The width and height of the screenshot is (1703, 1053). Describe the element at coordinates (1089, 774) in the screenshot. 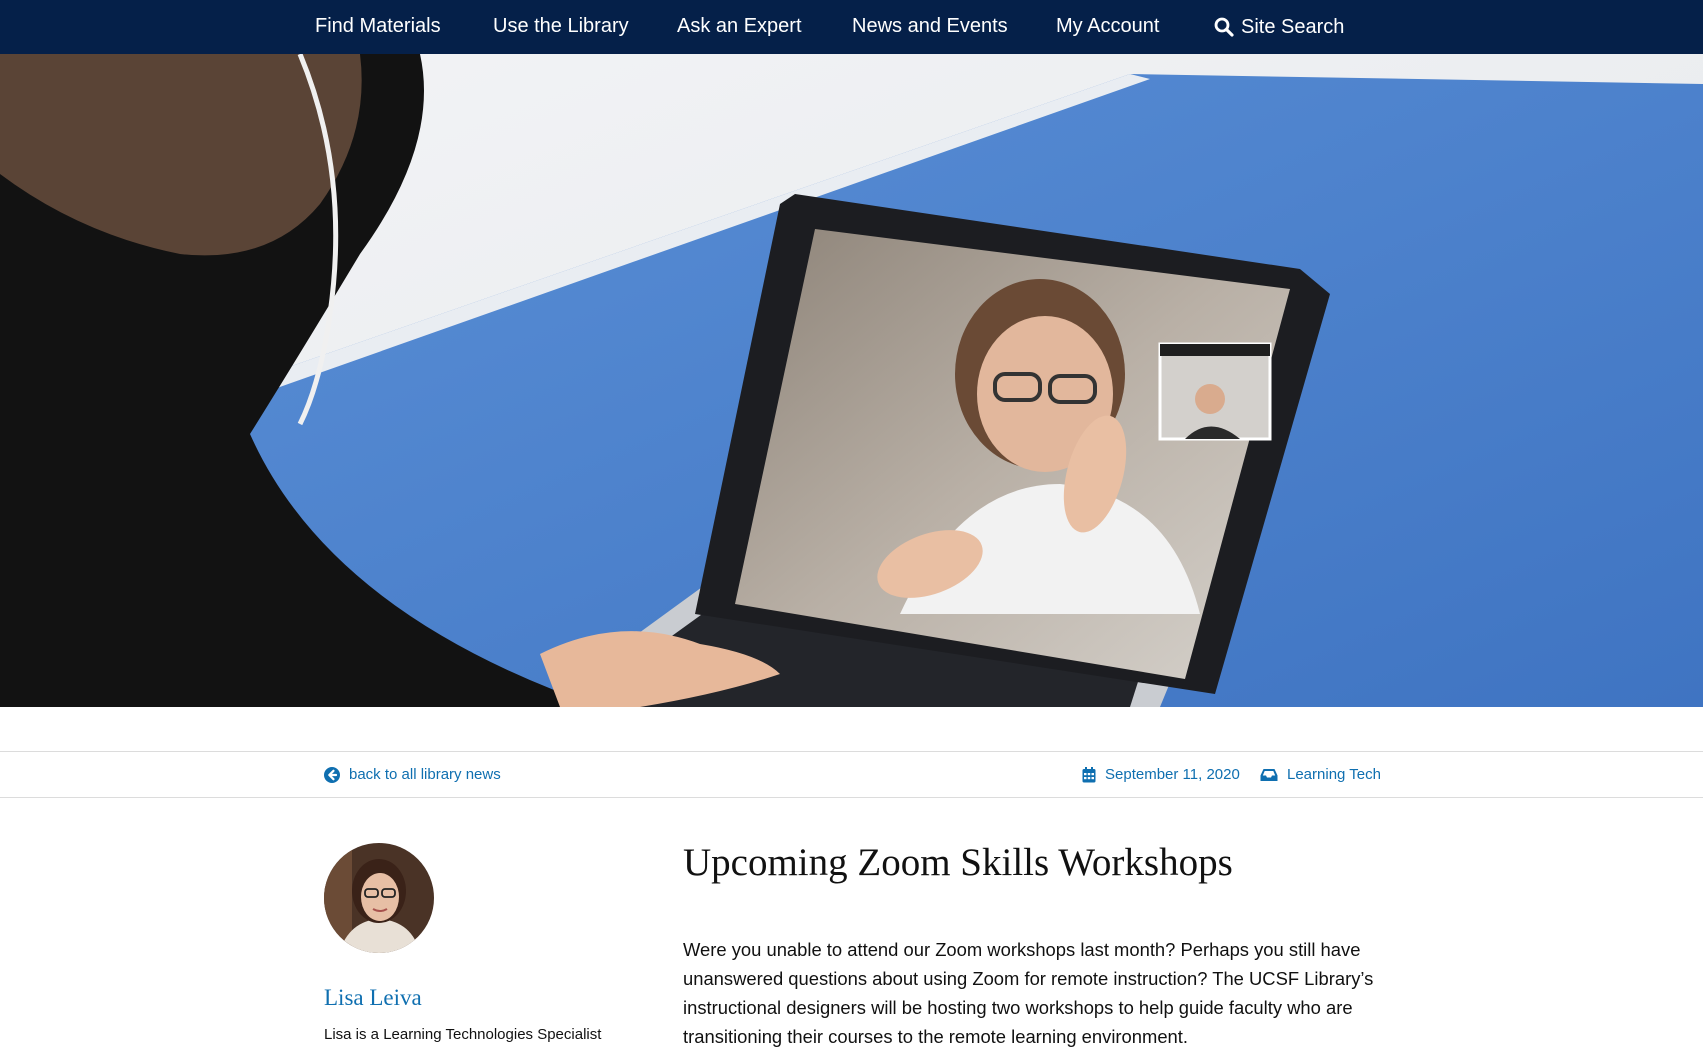

I see `calendar-icon` at that location.